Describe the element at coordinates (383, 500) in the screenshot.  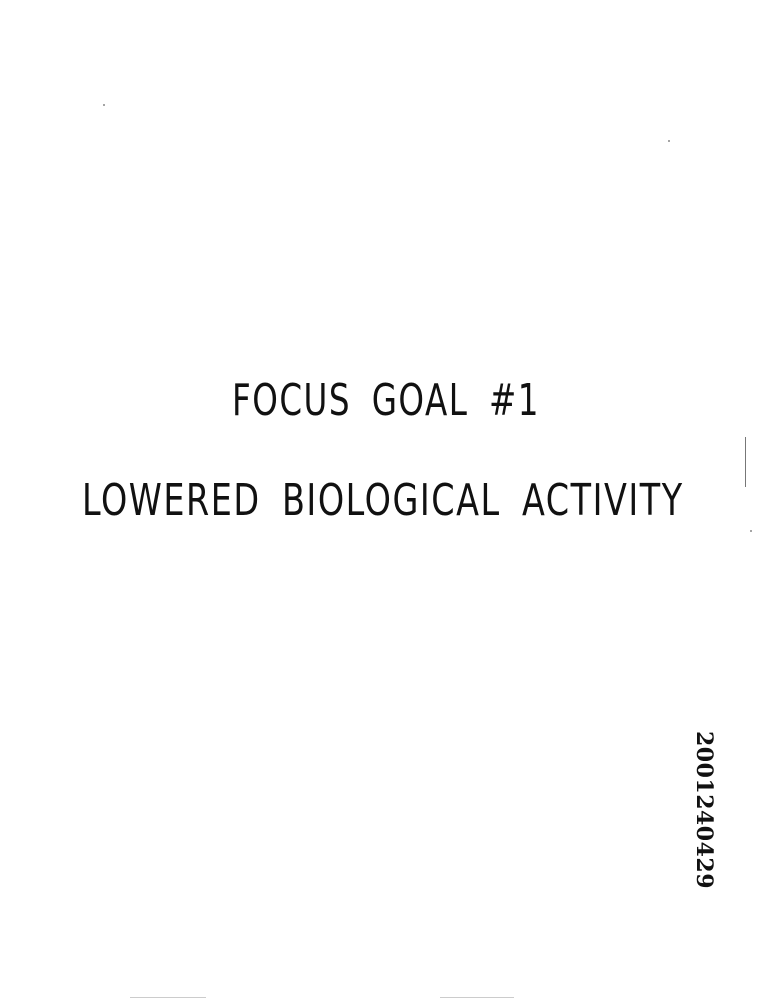
I see `focus-goal-subheading: LOWERED BIOLOGICAL ACTIVITY` at that location.